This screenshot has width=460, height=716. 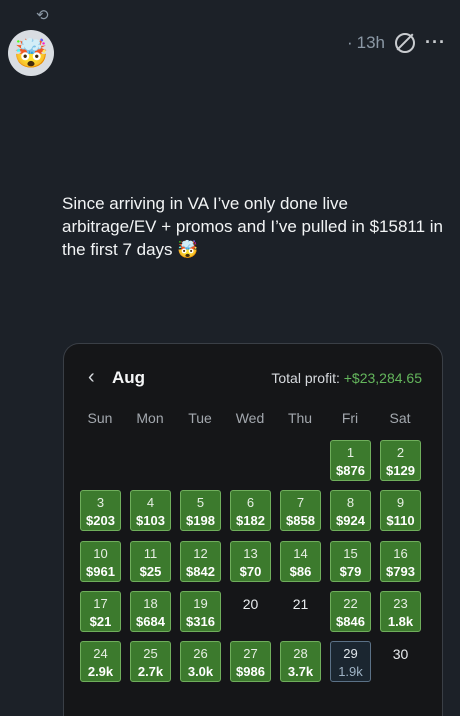 I want to click on calendar-day: 22 $846, so click(x=350, y=611).